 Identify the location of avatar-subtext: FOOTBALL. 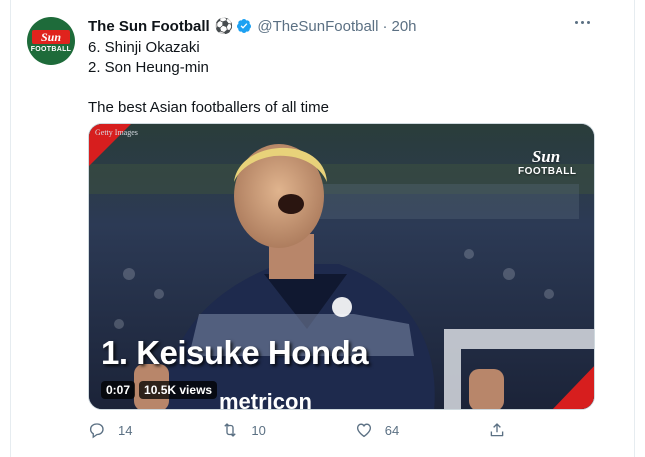
(51, 49).